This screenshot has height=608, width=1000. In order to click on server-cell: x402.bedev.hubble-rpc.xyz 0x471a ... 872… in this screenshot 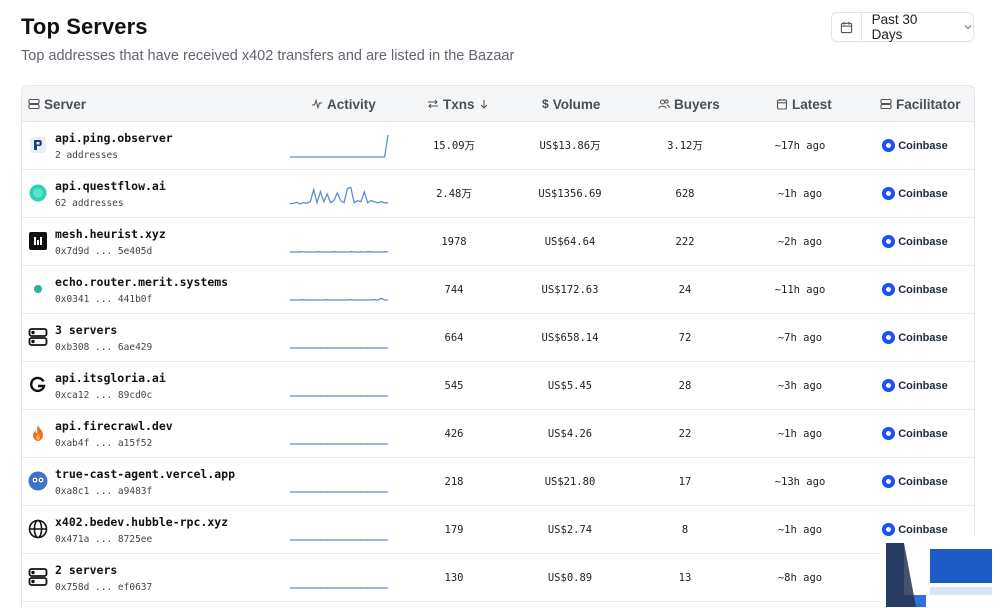, I will do `click(149, 529)`.